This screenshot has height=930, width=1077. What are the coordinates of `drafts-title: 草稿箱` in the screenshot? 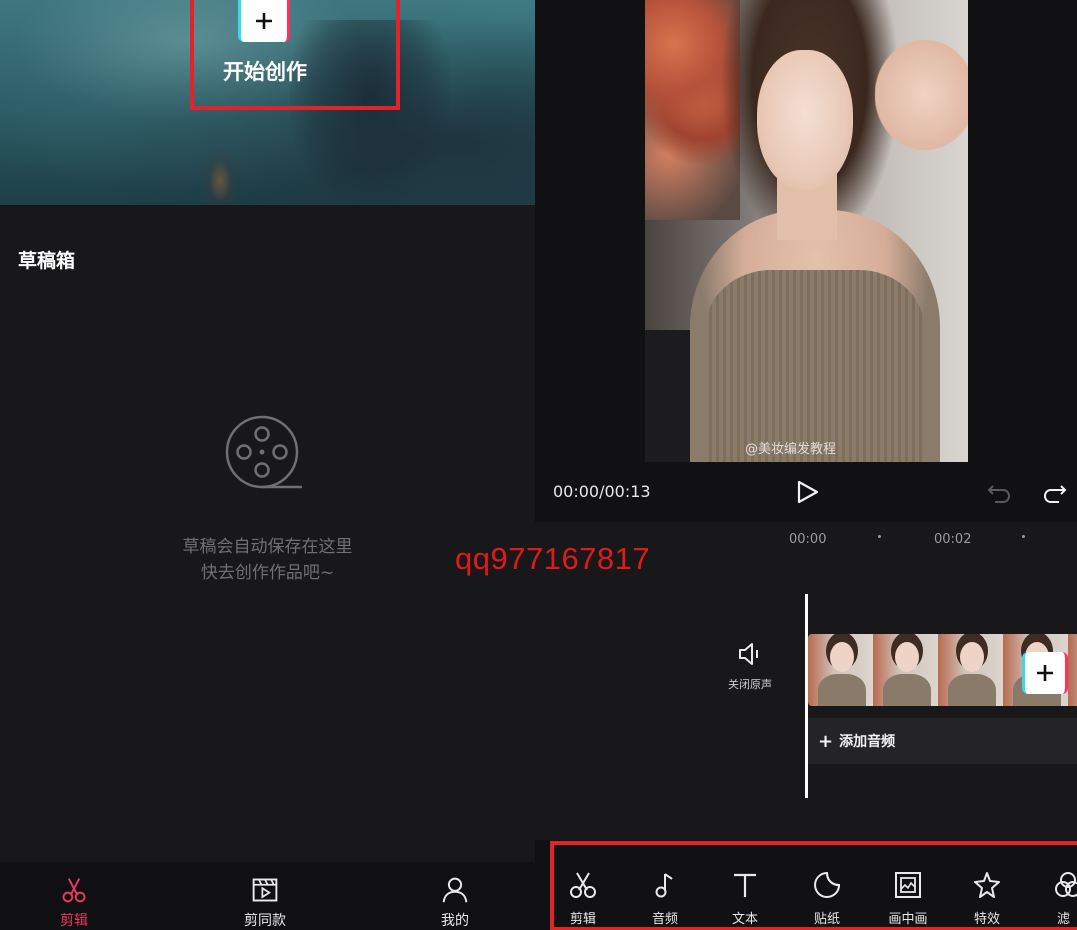 It's located at (47, 261).